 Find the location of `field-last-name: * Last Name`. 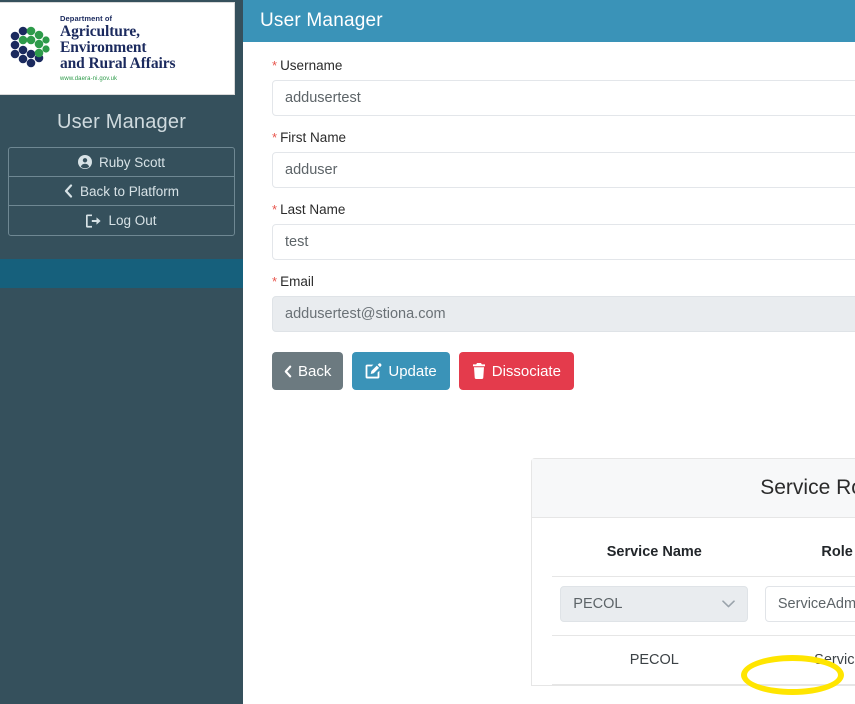

field-last-name: * Last Name is located at coordinates (563, 231).